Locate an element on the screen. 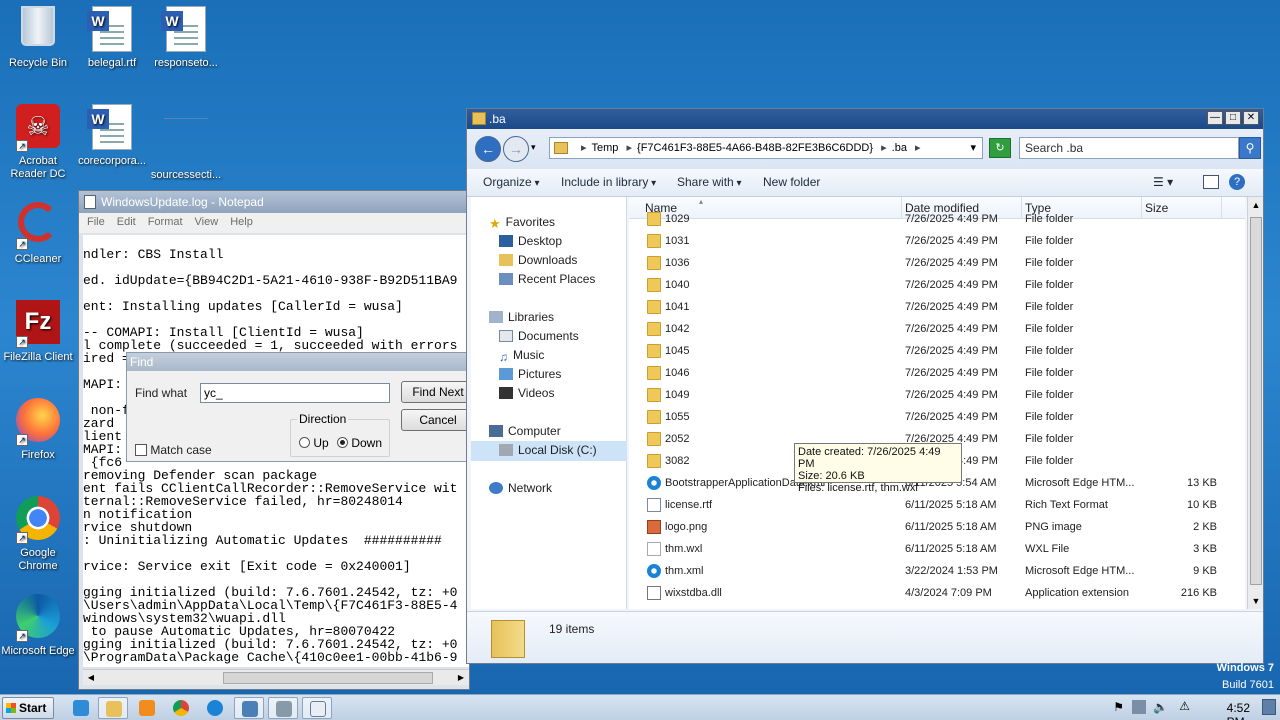 The image size is (1280, 720). nav-music: ♫ Music is located at coordinates (521, 356).